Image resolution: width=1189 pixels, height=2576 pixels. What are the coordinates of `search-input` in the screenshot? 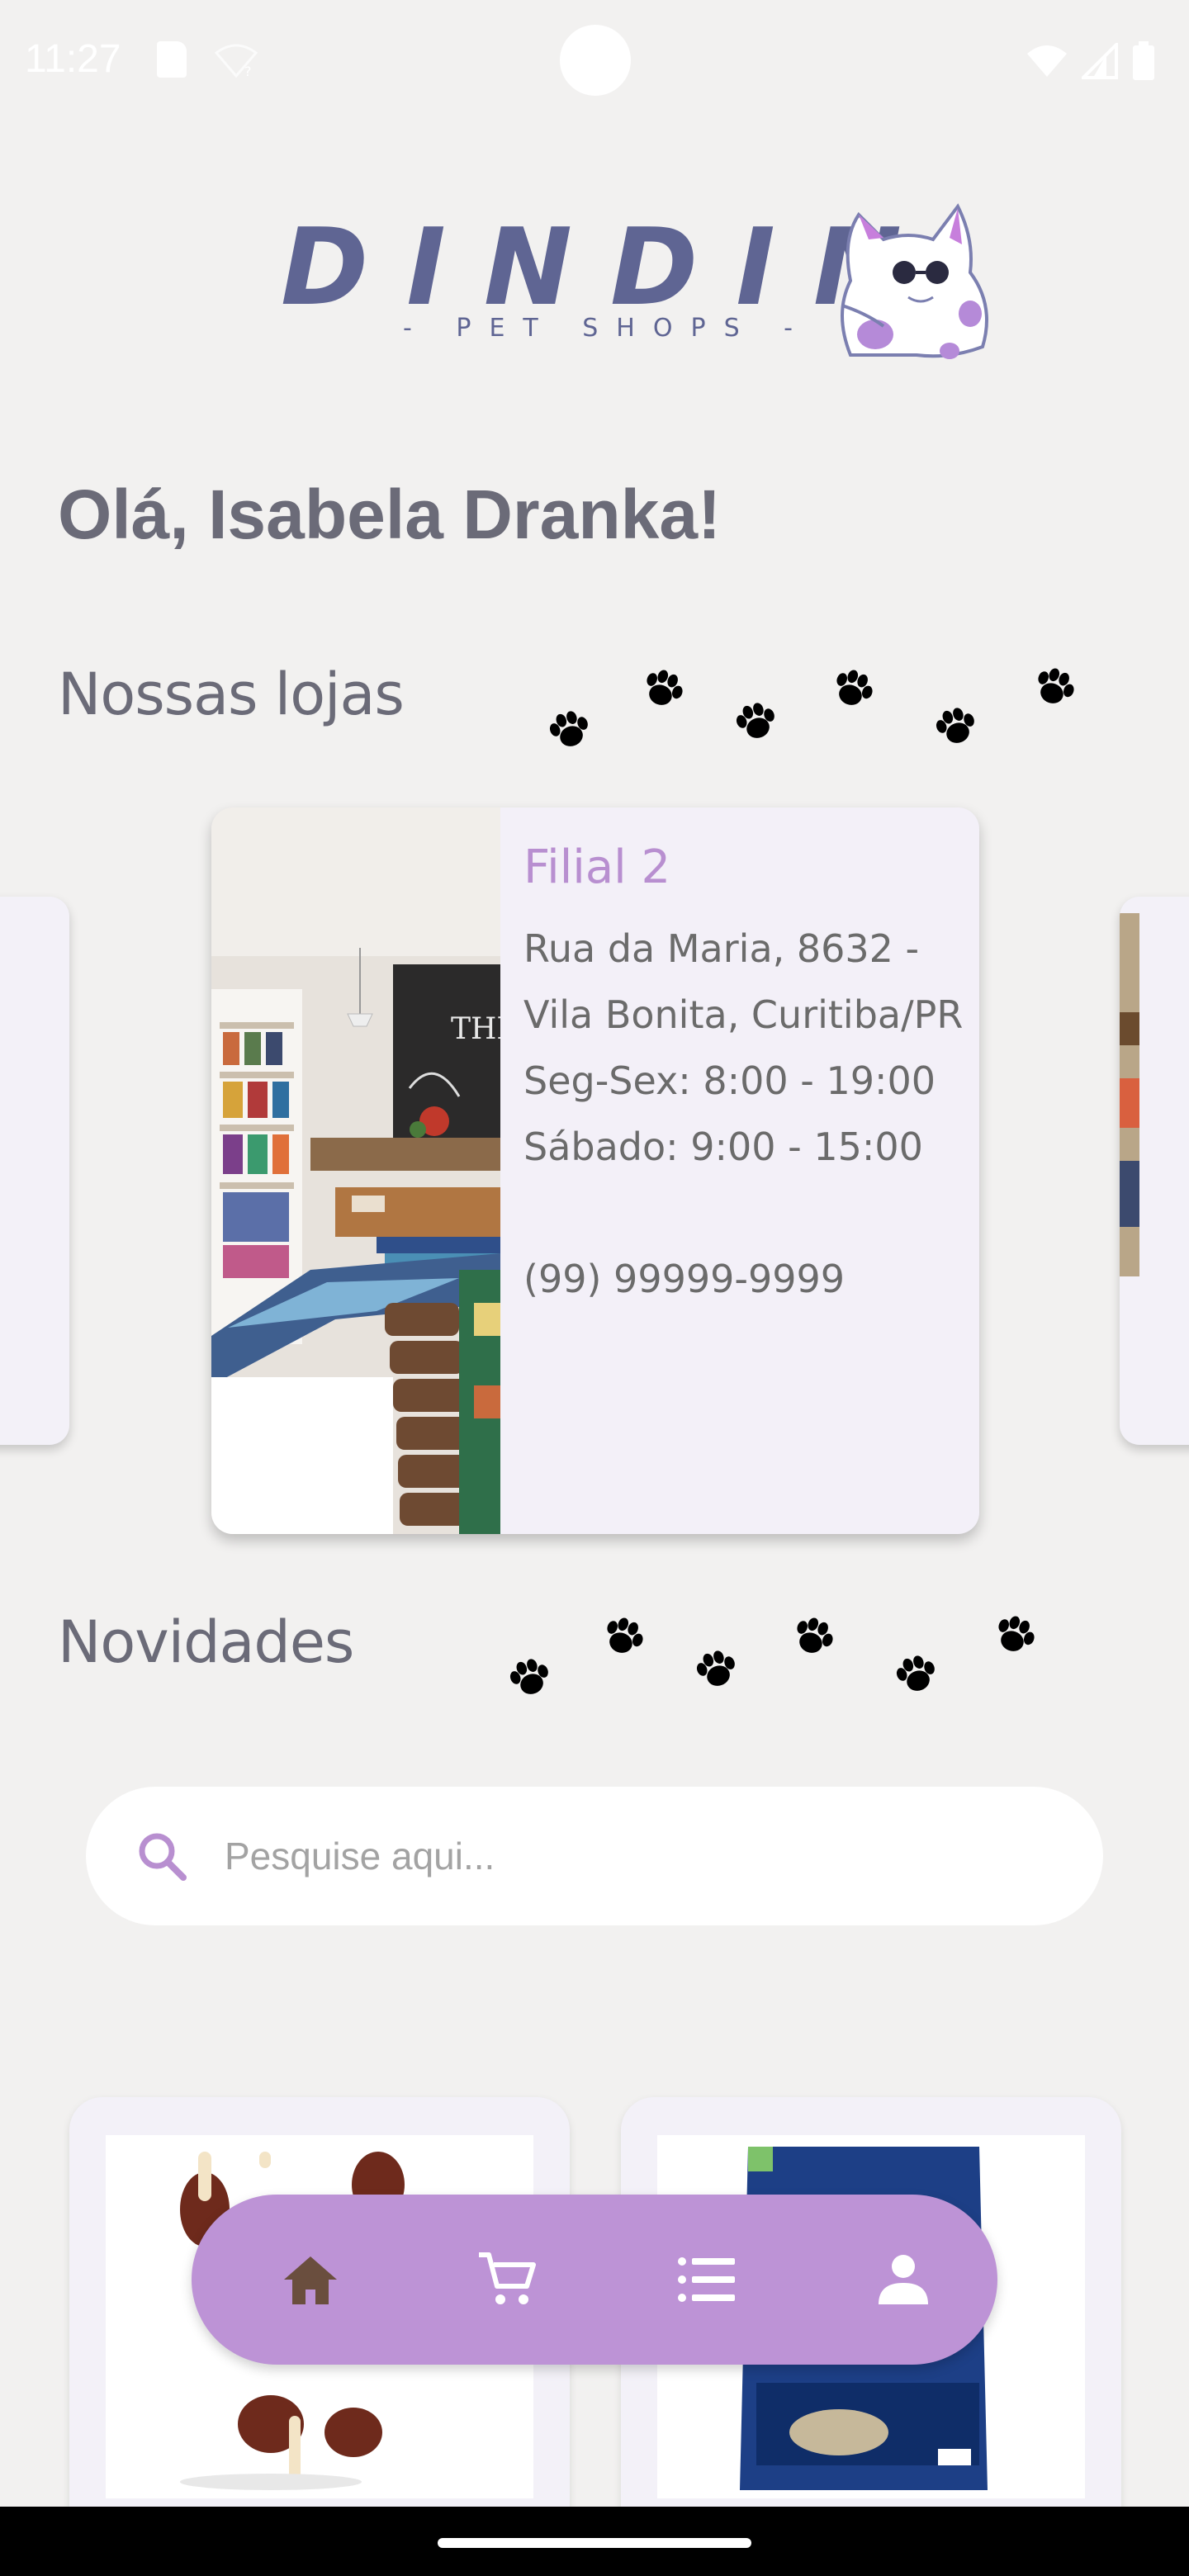 It's located at (637, 1856).